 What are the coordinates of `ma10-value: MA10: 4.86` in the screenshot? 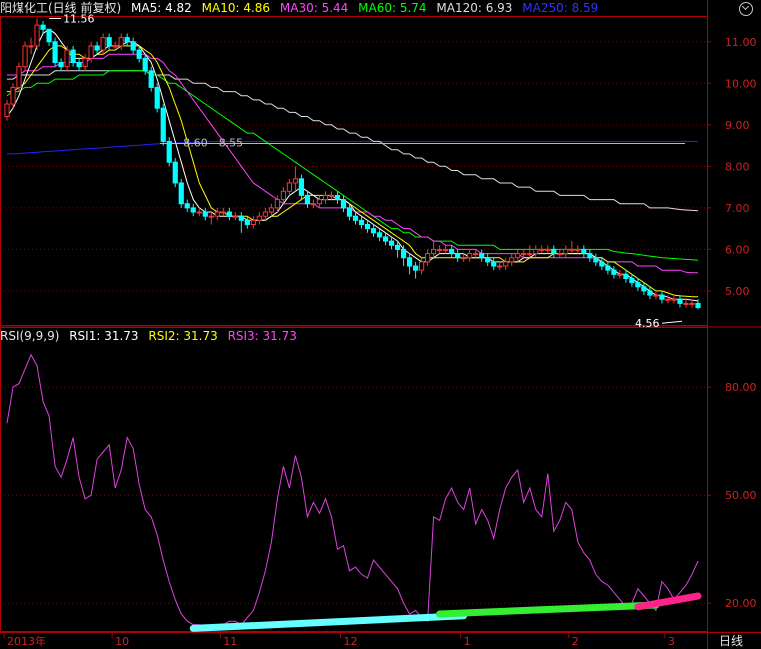 It's located at (236, 8).